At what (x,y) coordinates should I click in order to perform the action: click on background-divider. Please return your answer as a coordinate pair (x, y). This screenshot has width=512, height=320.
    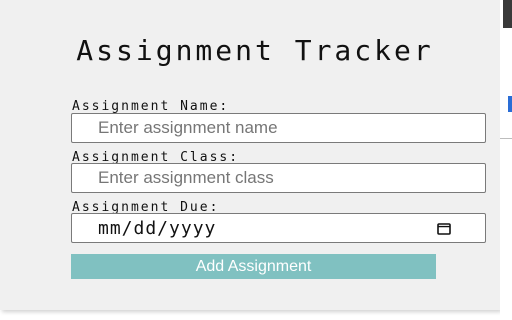
    Looking at the image, I should click on (506, 138).